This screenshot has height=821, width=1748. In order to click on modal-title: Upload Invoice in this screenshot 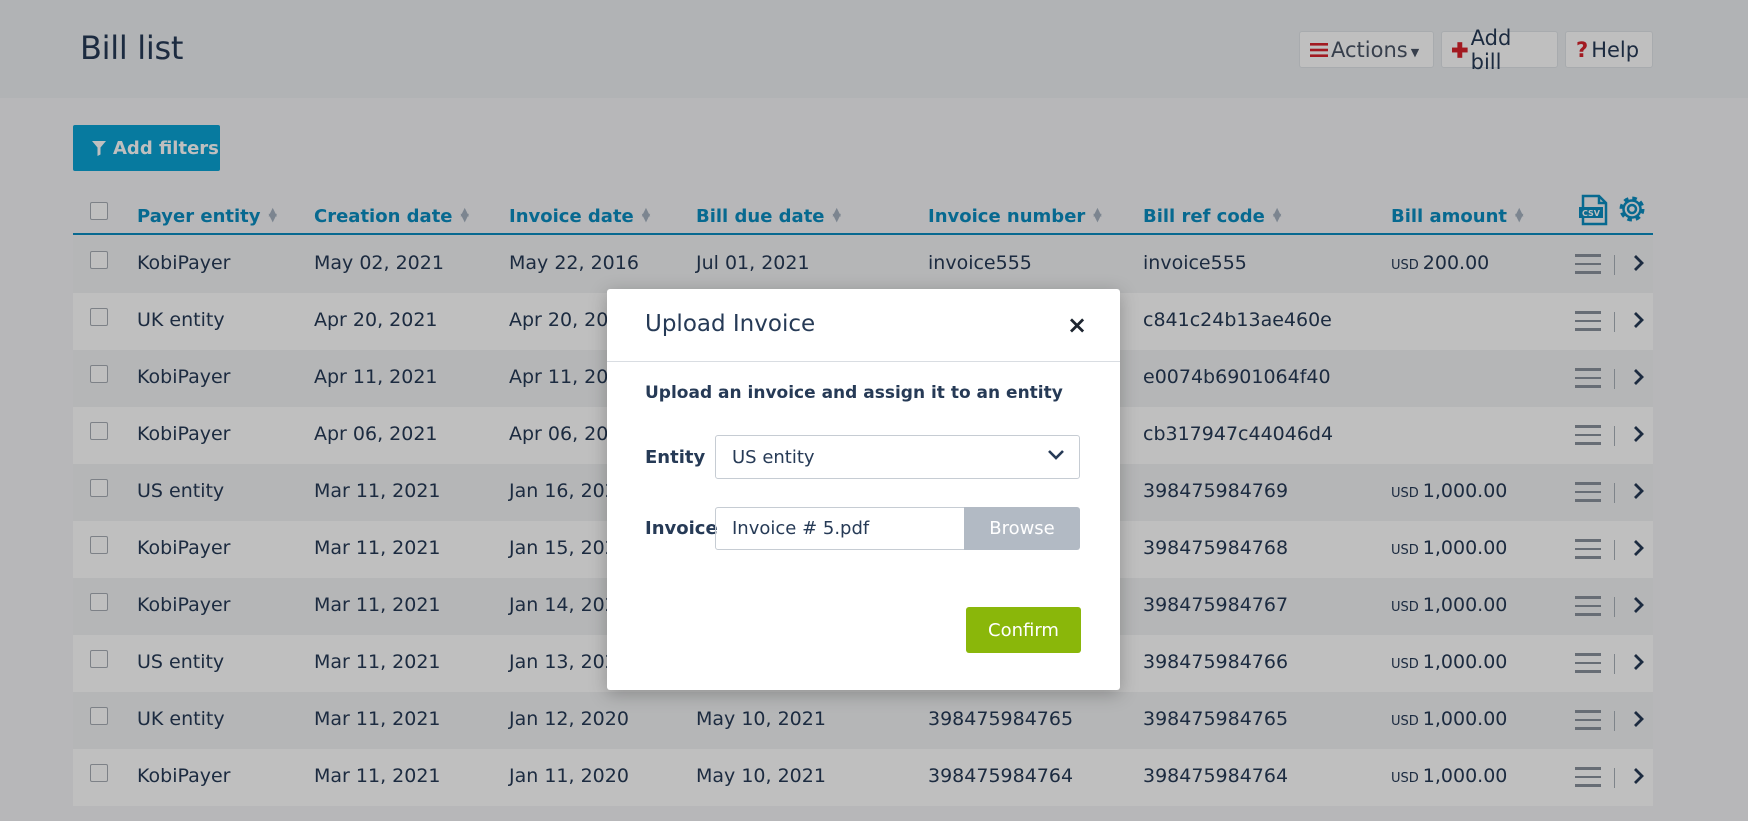, I will do `click(730, 324)`.